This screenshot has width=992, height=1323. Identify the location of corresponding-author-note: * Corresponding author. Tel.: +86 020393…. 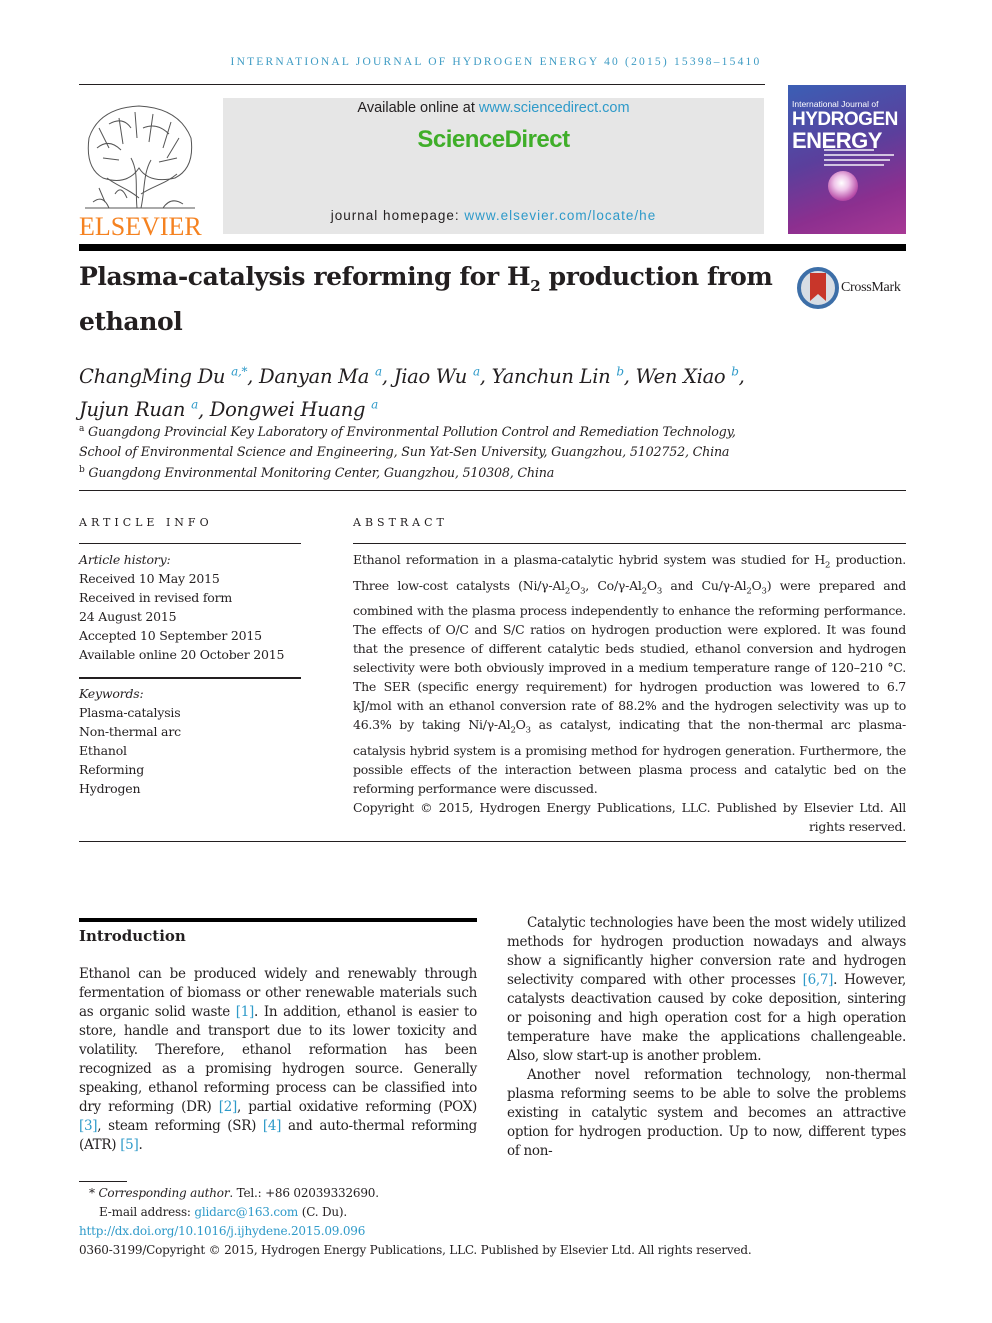
(234, 1193).